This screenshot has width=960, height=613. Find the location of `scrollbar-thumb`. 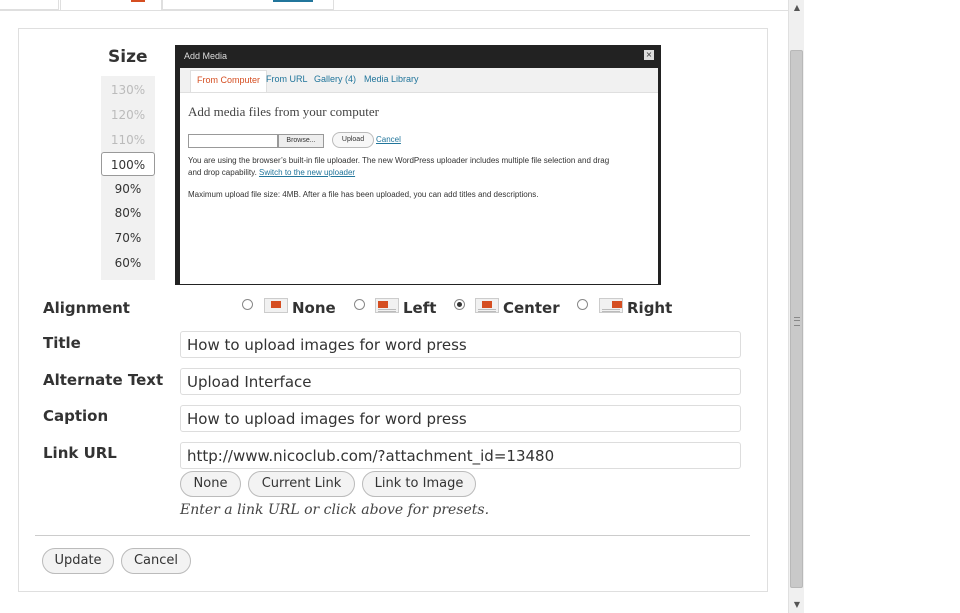

scrollbar-thumb is located at coordinates (796, 319).